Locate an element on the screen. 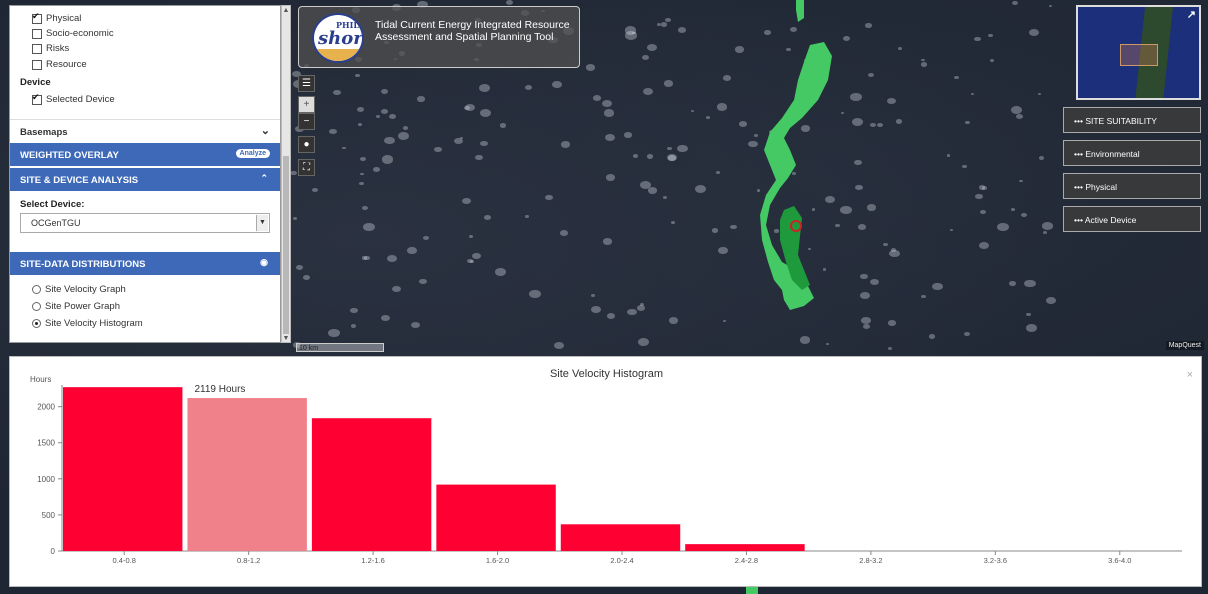 The width and height of the screenshot is (1208, 594). select-device-label: Select Device: is located at coordinates (52, 204).